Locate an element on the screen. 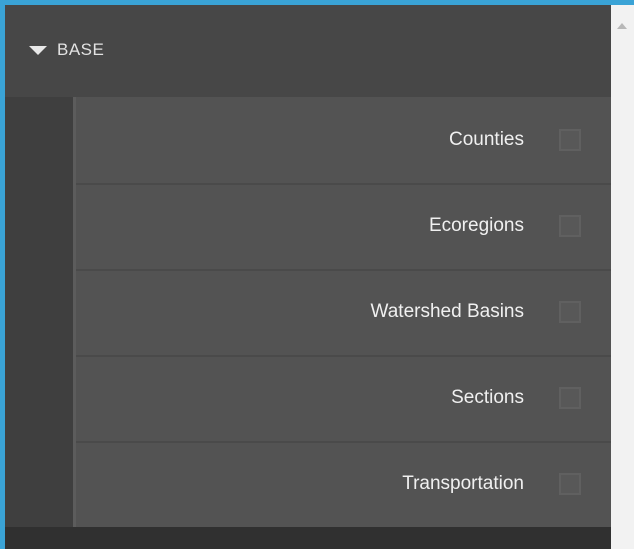  caret-down-icon is located at coordinates (38, 50).